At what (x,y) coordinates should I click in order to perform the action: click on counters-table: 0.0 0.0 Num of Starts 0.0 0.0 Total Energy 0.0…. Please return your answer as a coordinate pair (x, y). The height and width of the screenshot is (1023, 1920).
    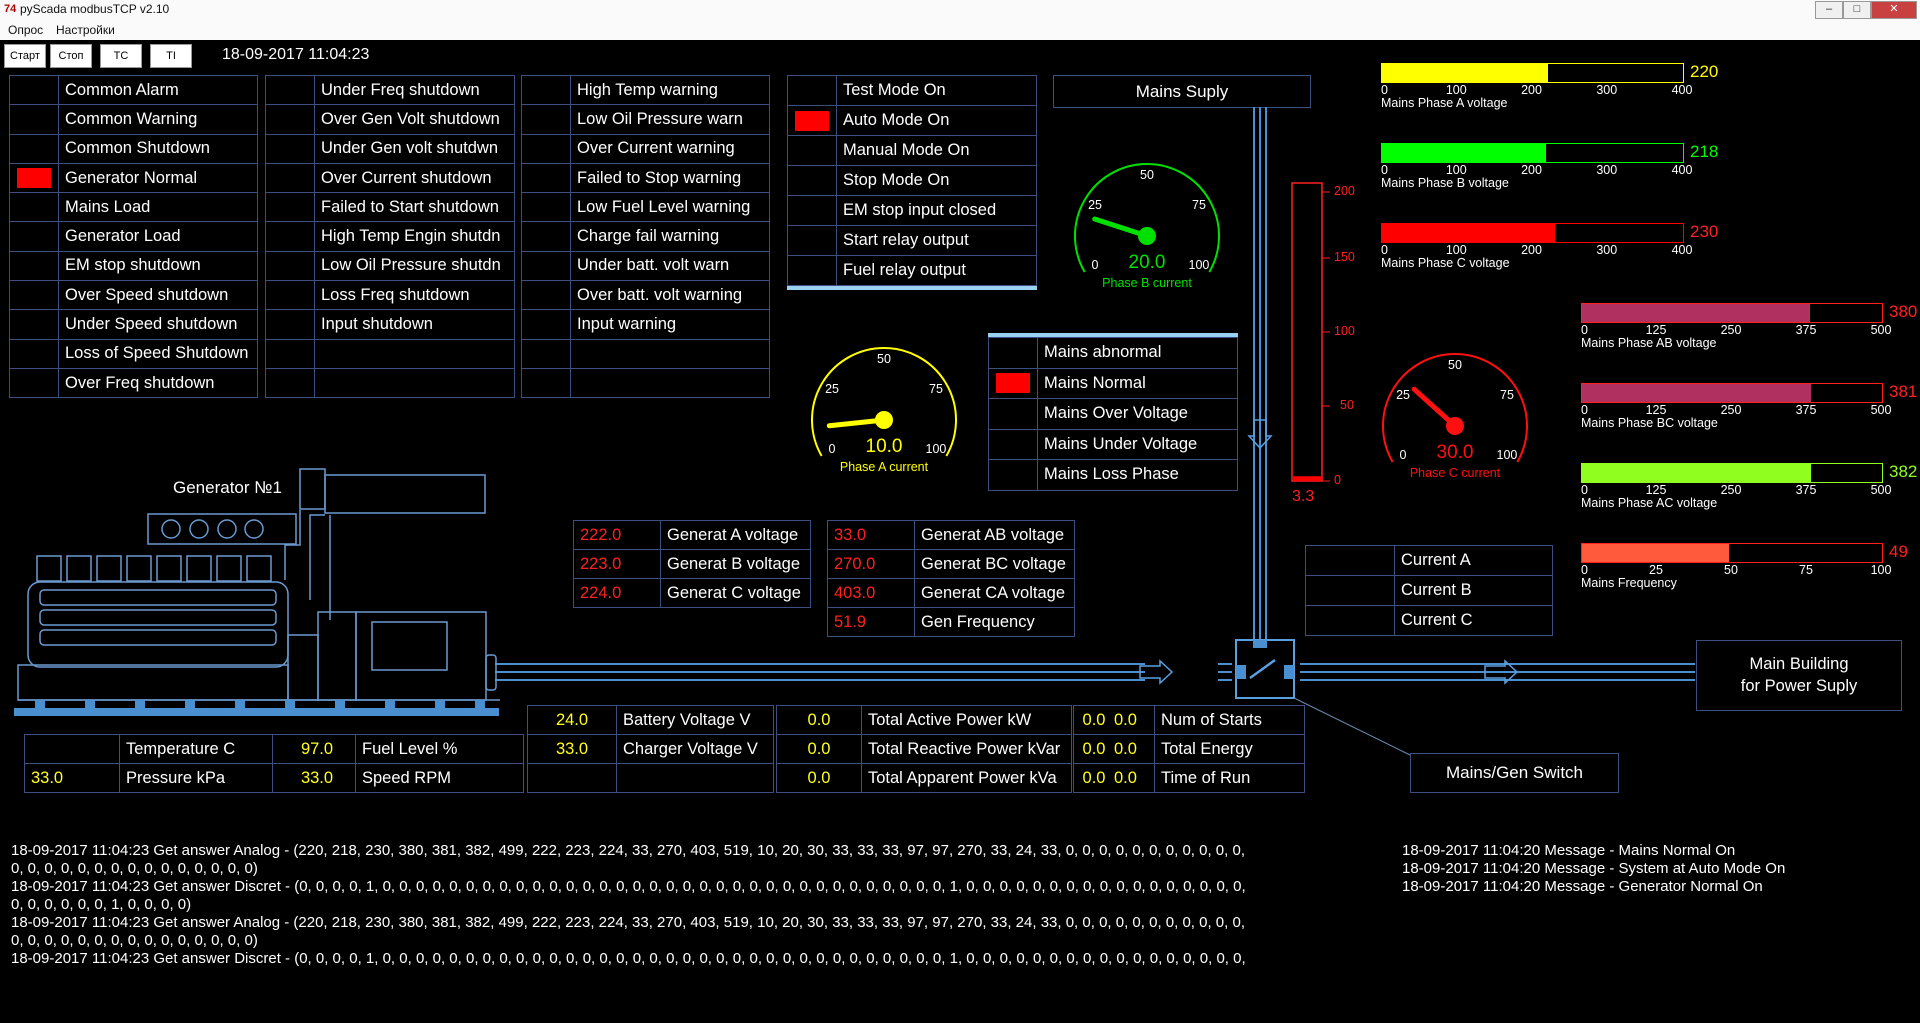
    Looking at the image, I should click on (1189, 749).